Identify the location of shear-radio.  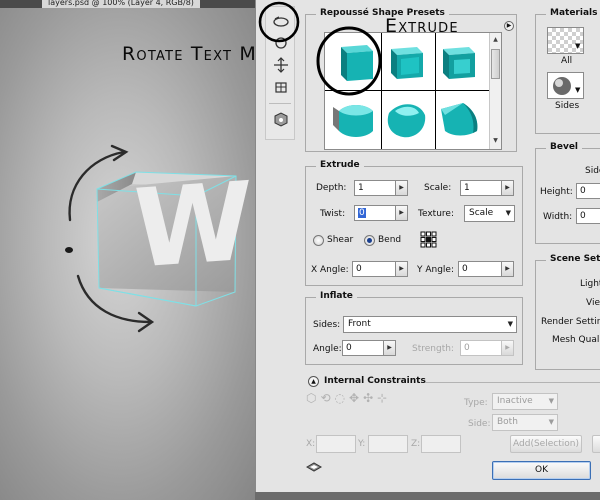
(318, 240).